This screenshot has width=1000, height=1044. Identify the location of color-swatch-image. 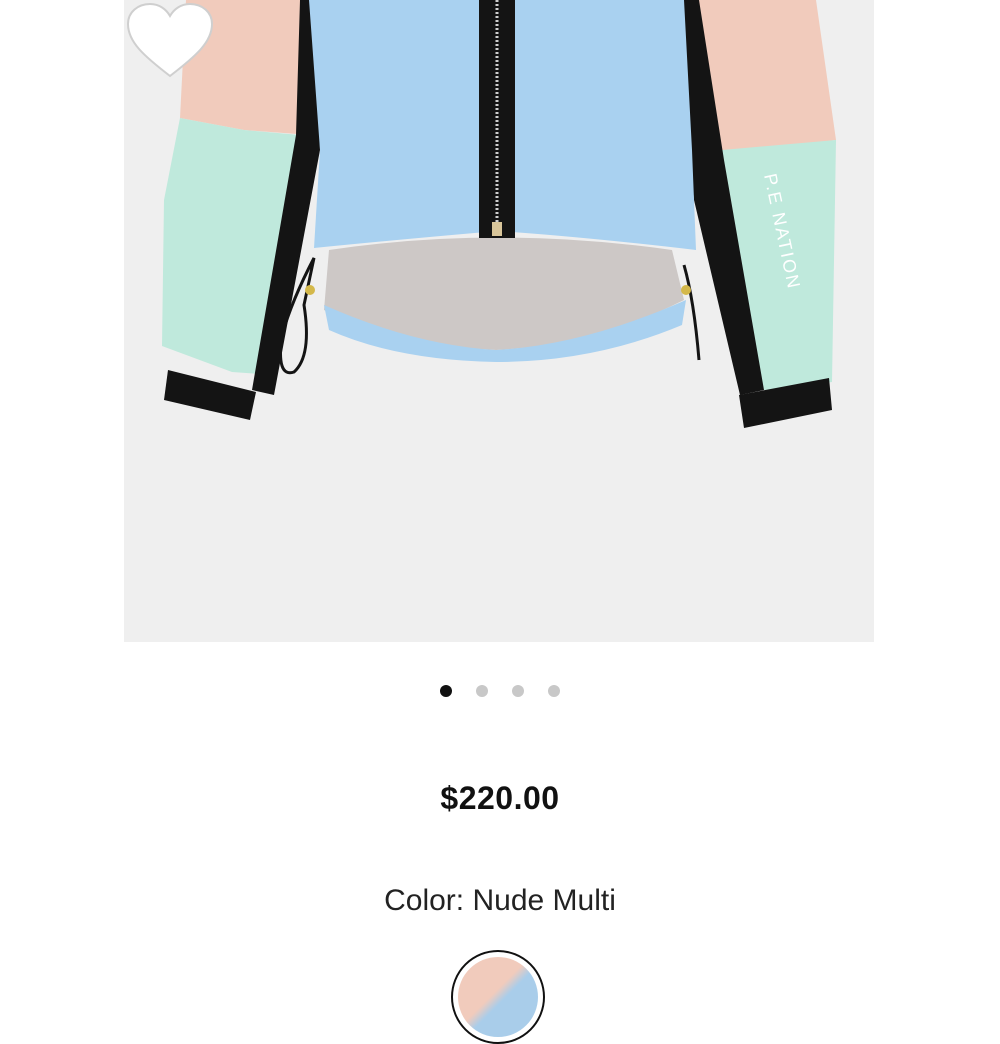
(498, 997).